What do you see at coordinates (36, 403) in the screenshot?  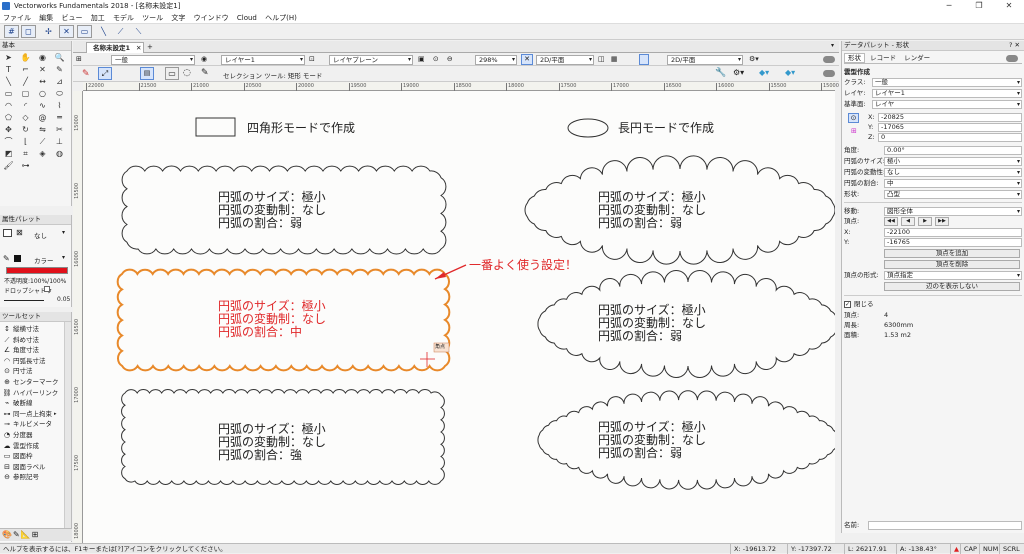 I see `toolset-item: ⌁ 破断線` at bounding box center [36, 403].